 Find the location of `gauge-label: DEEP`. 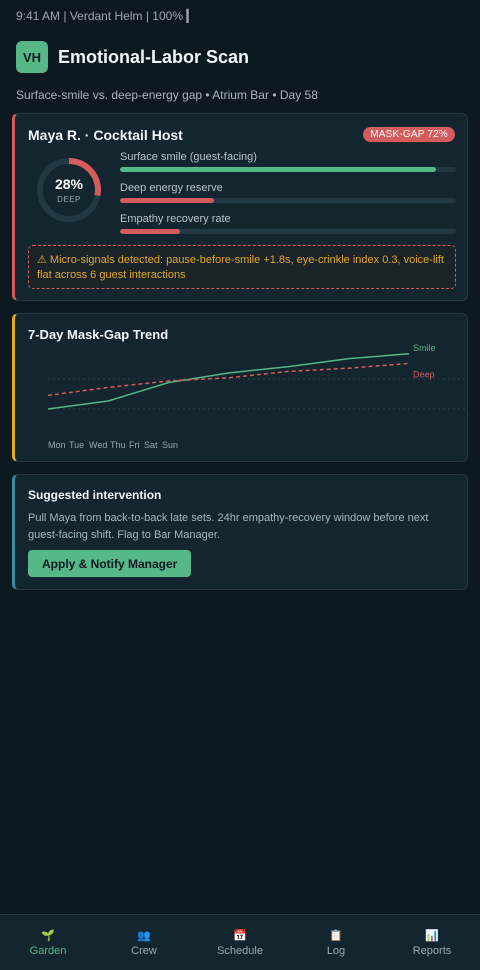

gauge-label: DEEP is located at coordinates (69, 199).